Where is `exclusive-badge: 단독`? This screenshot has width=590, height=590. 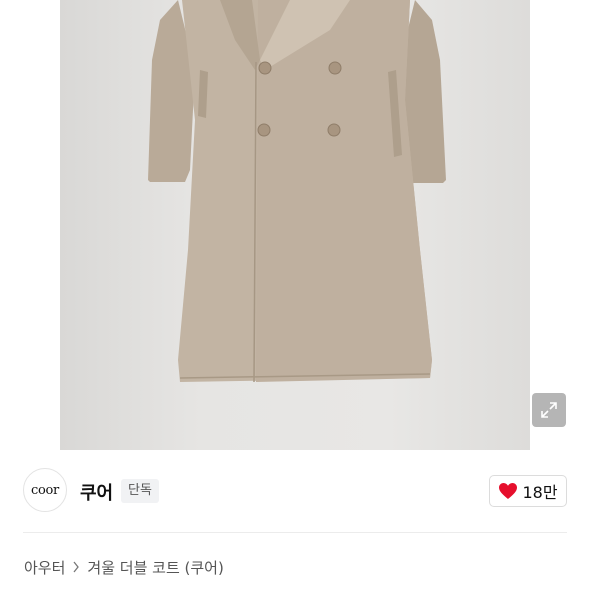
exclusive-badge: 단독 is located at coordinates (140, 491).